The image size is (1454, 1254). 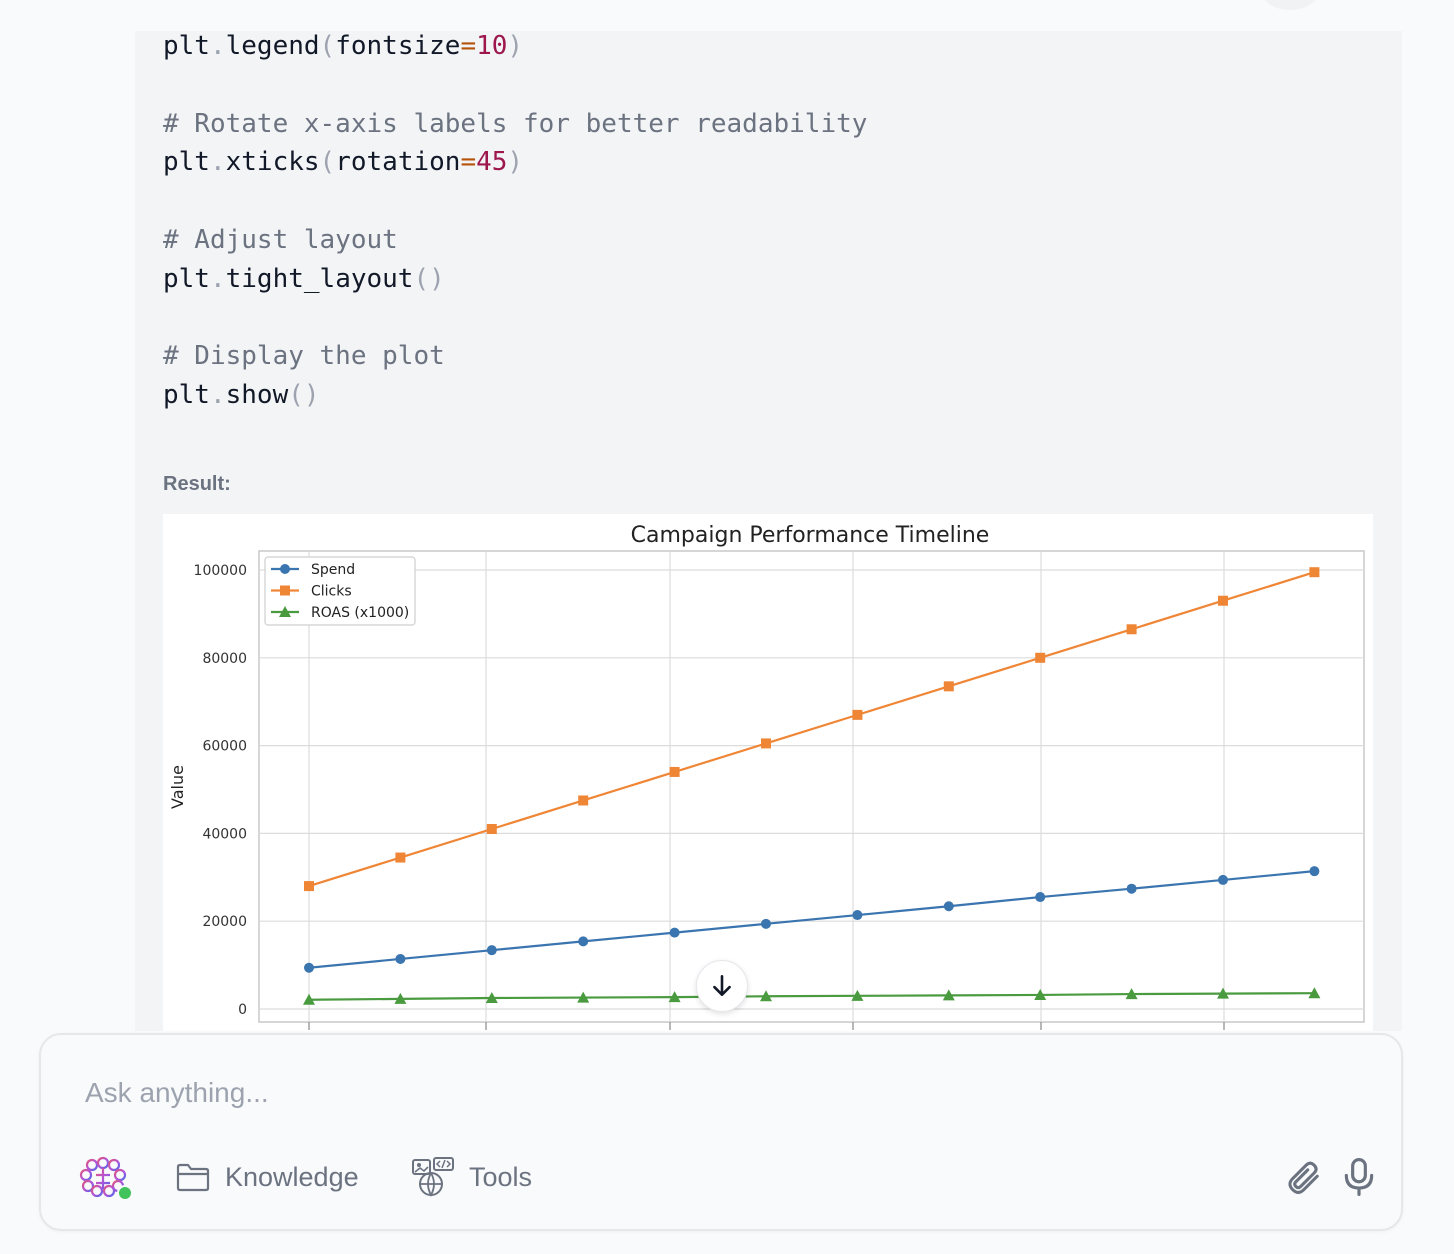 What do you see at coordinates (810, 535) in the screenshot?
I see `chart-title: Campaign Performance Timeline` at bounding box center [810, 535].